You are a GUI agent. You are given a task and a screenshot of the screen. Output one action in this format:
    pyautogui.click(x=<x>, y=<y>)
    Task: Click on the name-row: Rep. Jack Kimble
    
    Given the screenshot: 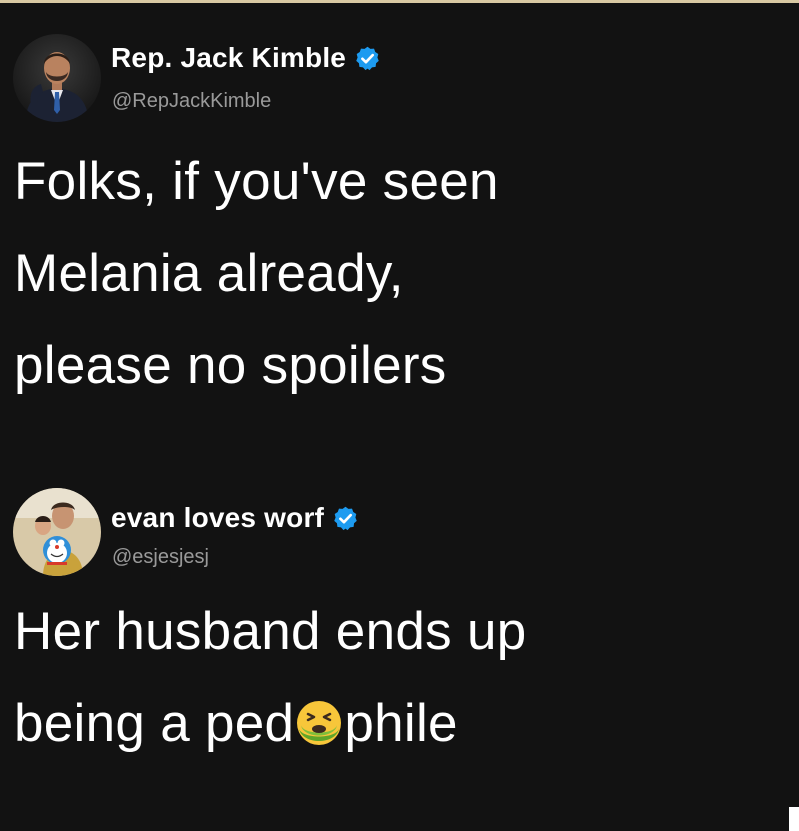 What is the action you would take?
    pyautogui.click(x=246, y=58)
    